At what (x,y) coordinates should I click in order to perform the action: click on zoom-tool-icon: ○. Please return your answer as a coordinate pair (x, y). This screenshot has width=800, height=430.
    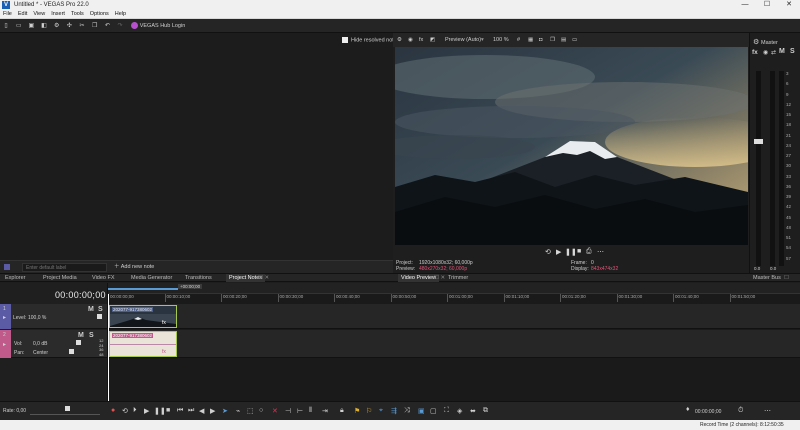
    Looking at the image, I should click on (261, 410).